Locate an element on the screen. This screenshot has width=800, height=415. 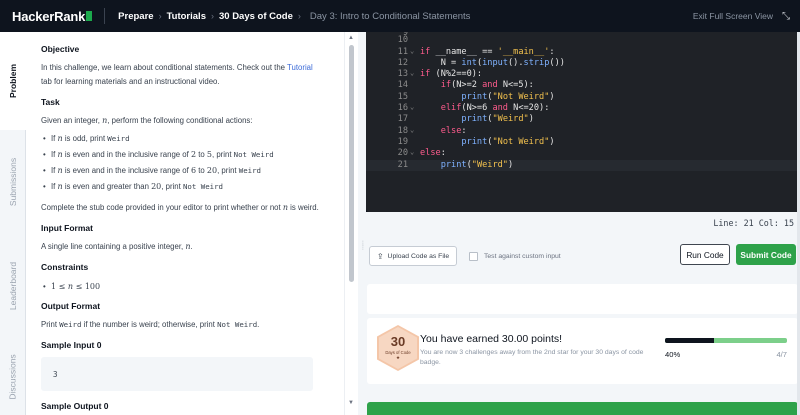
upload-icon: ⇪ is located at coordinates (380, 256).